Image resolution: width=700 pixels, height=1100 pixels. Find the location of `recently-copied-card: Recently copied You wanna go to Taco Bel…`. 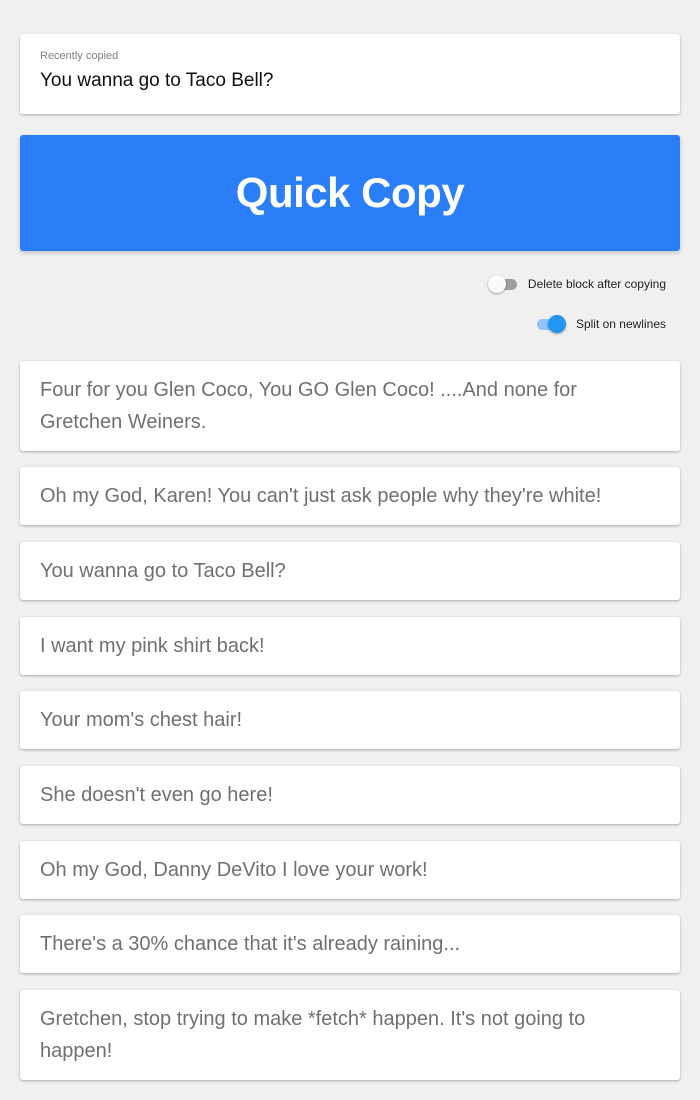

recently-copied-card: Recently copied You wanna go to Taco Bel… is located at coordinates (350, 74).